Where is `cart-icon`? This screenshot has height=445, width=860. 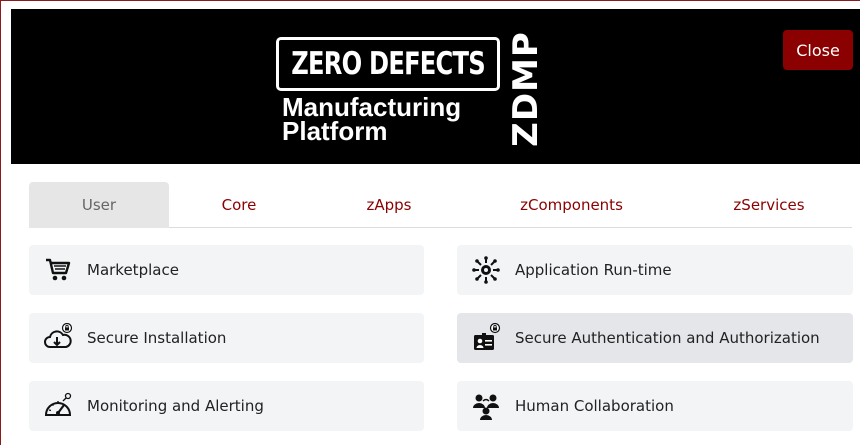 cart-icon is located at coordinates (58, 269).